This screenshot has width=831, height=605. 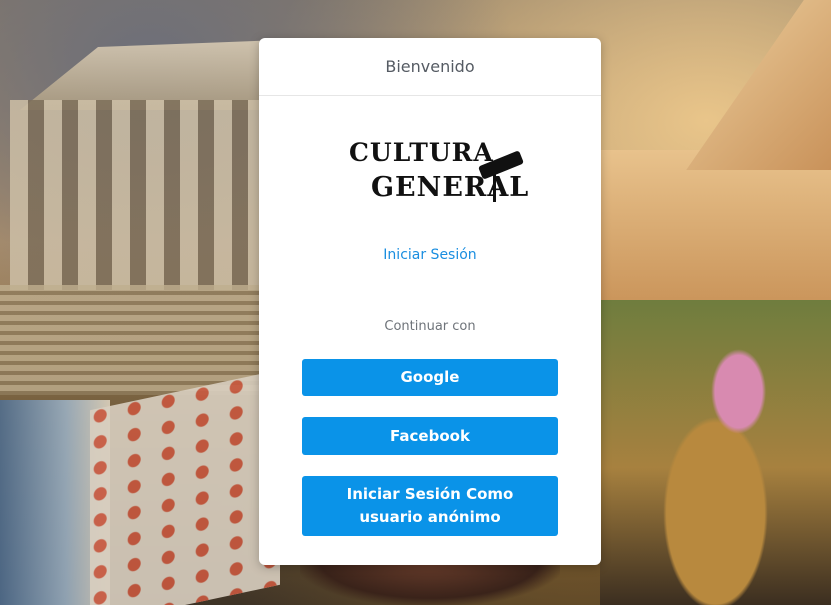 What do you see at coordinates (430, 326) in the screenshot?
I see `continue-with-label: Continuar con` at bounding box center [430, 326].